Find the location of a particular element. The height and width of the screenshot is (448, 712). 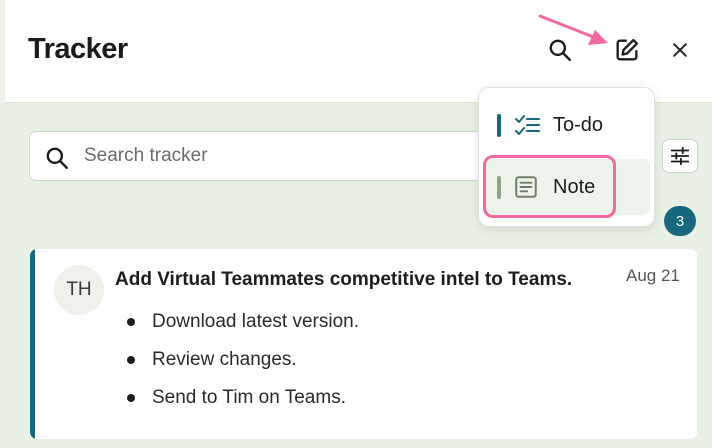

close-button is located at coordinates (680, 50).